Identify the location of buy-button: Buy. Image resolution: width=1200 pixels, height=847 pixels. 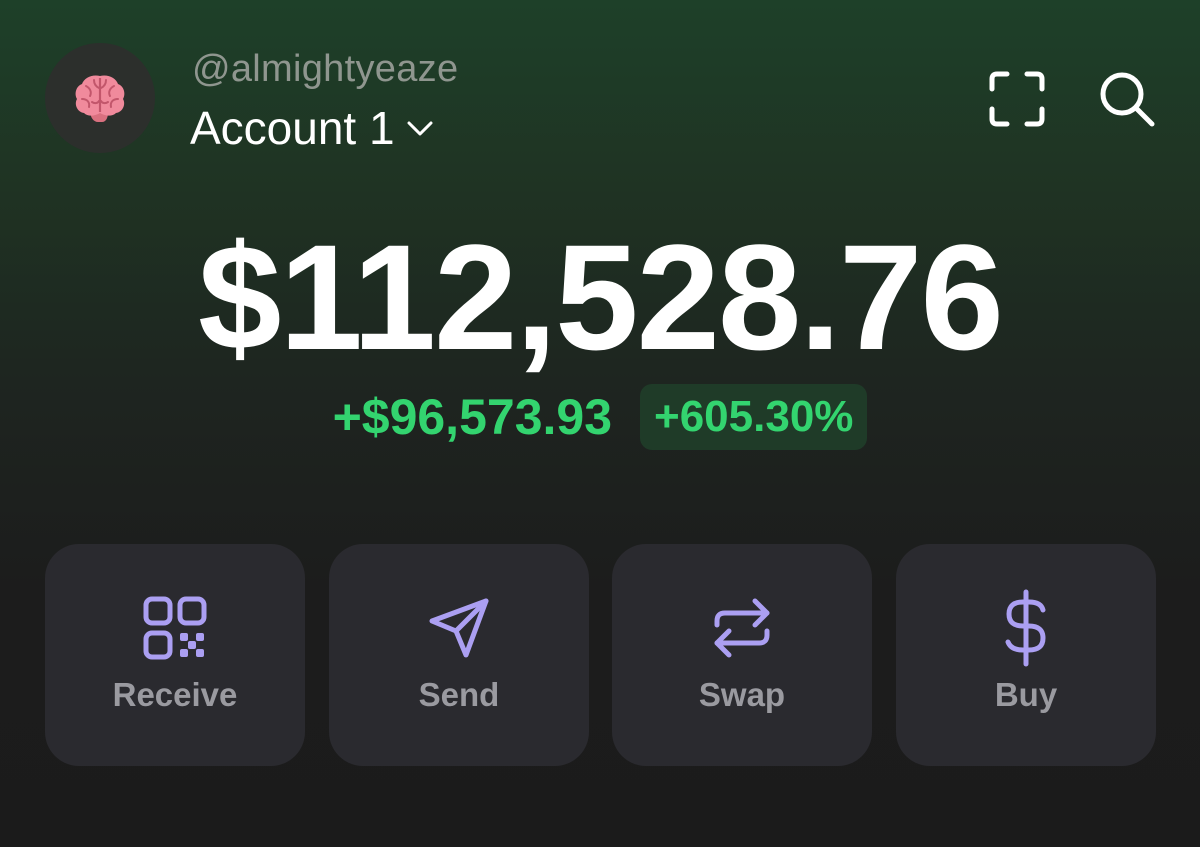
(1026, 655).